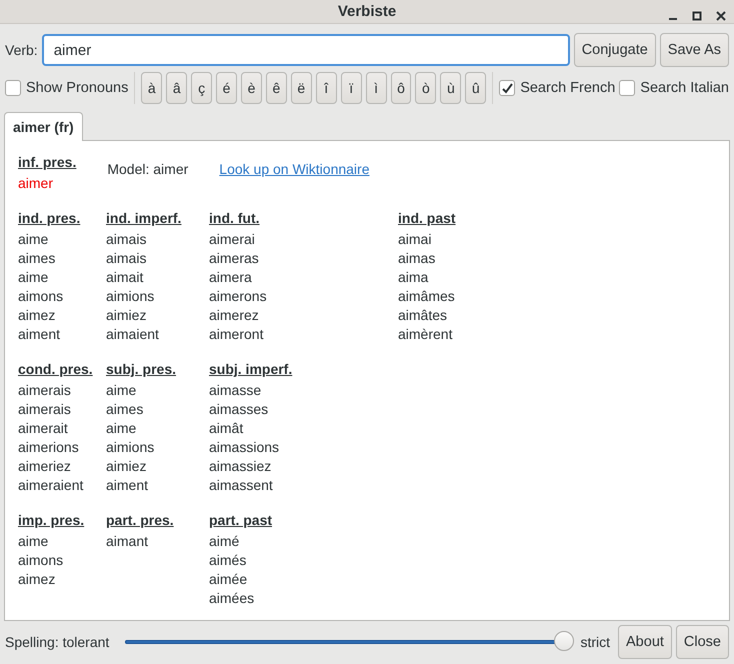  Describe the element at coordinates (43, 126) in the screenshot. I see `tab: aimer (fr)` at that location.